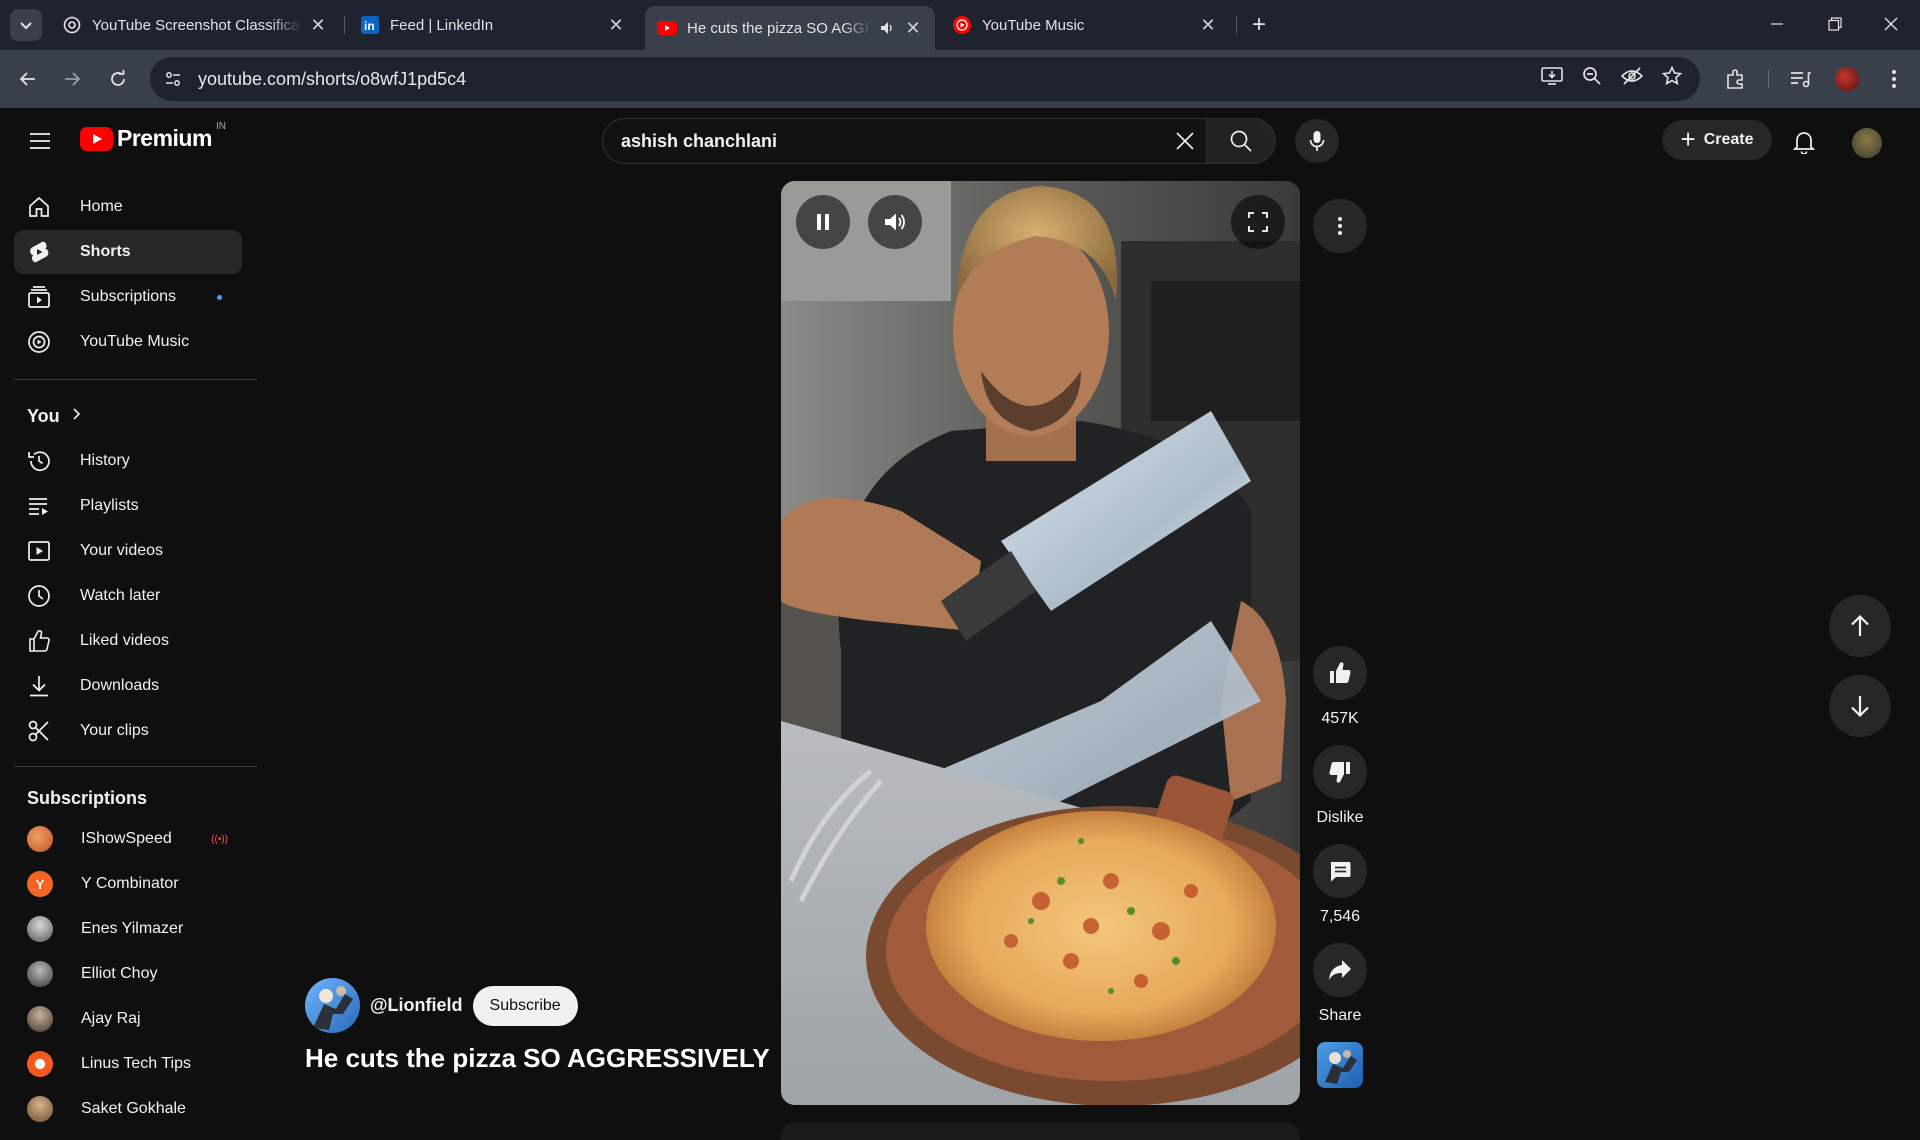  I want to click on sidebar-item-your-videos: Your videos, so click(128, 551).